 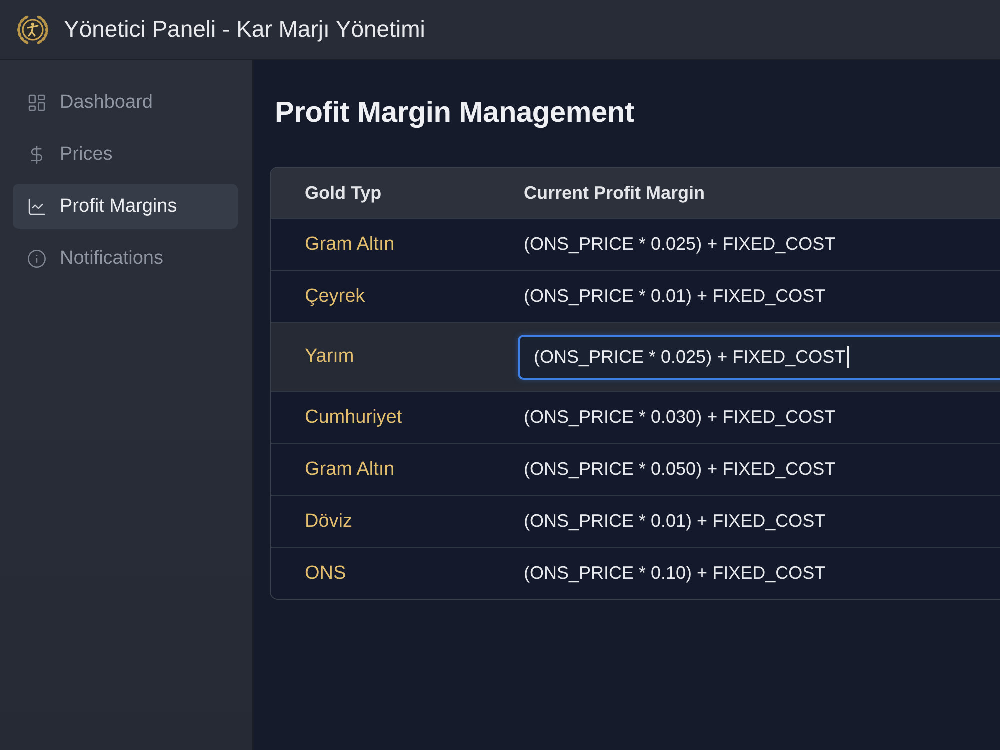 I want to click on sidebar-item-label: Dashboard, so click(x=106, y=103).